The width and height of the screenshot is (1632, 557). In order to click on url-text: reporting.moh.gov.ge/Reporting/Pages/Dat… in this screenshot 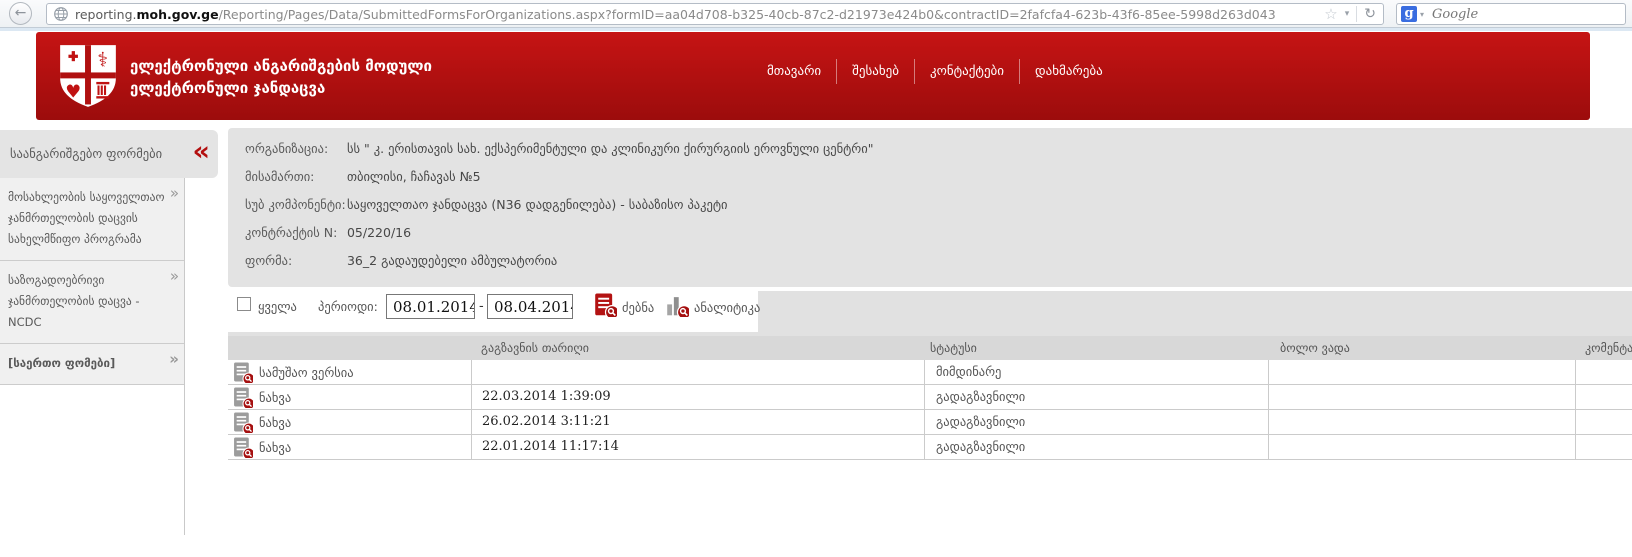, I will do `click(696, 14)`.